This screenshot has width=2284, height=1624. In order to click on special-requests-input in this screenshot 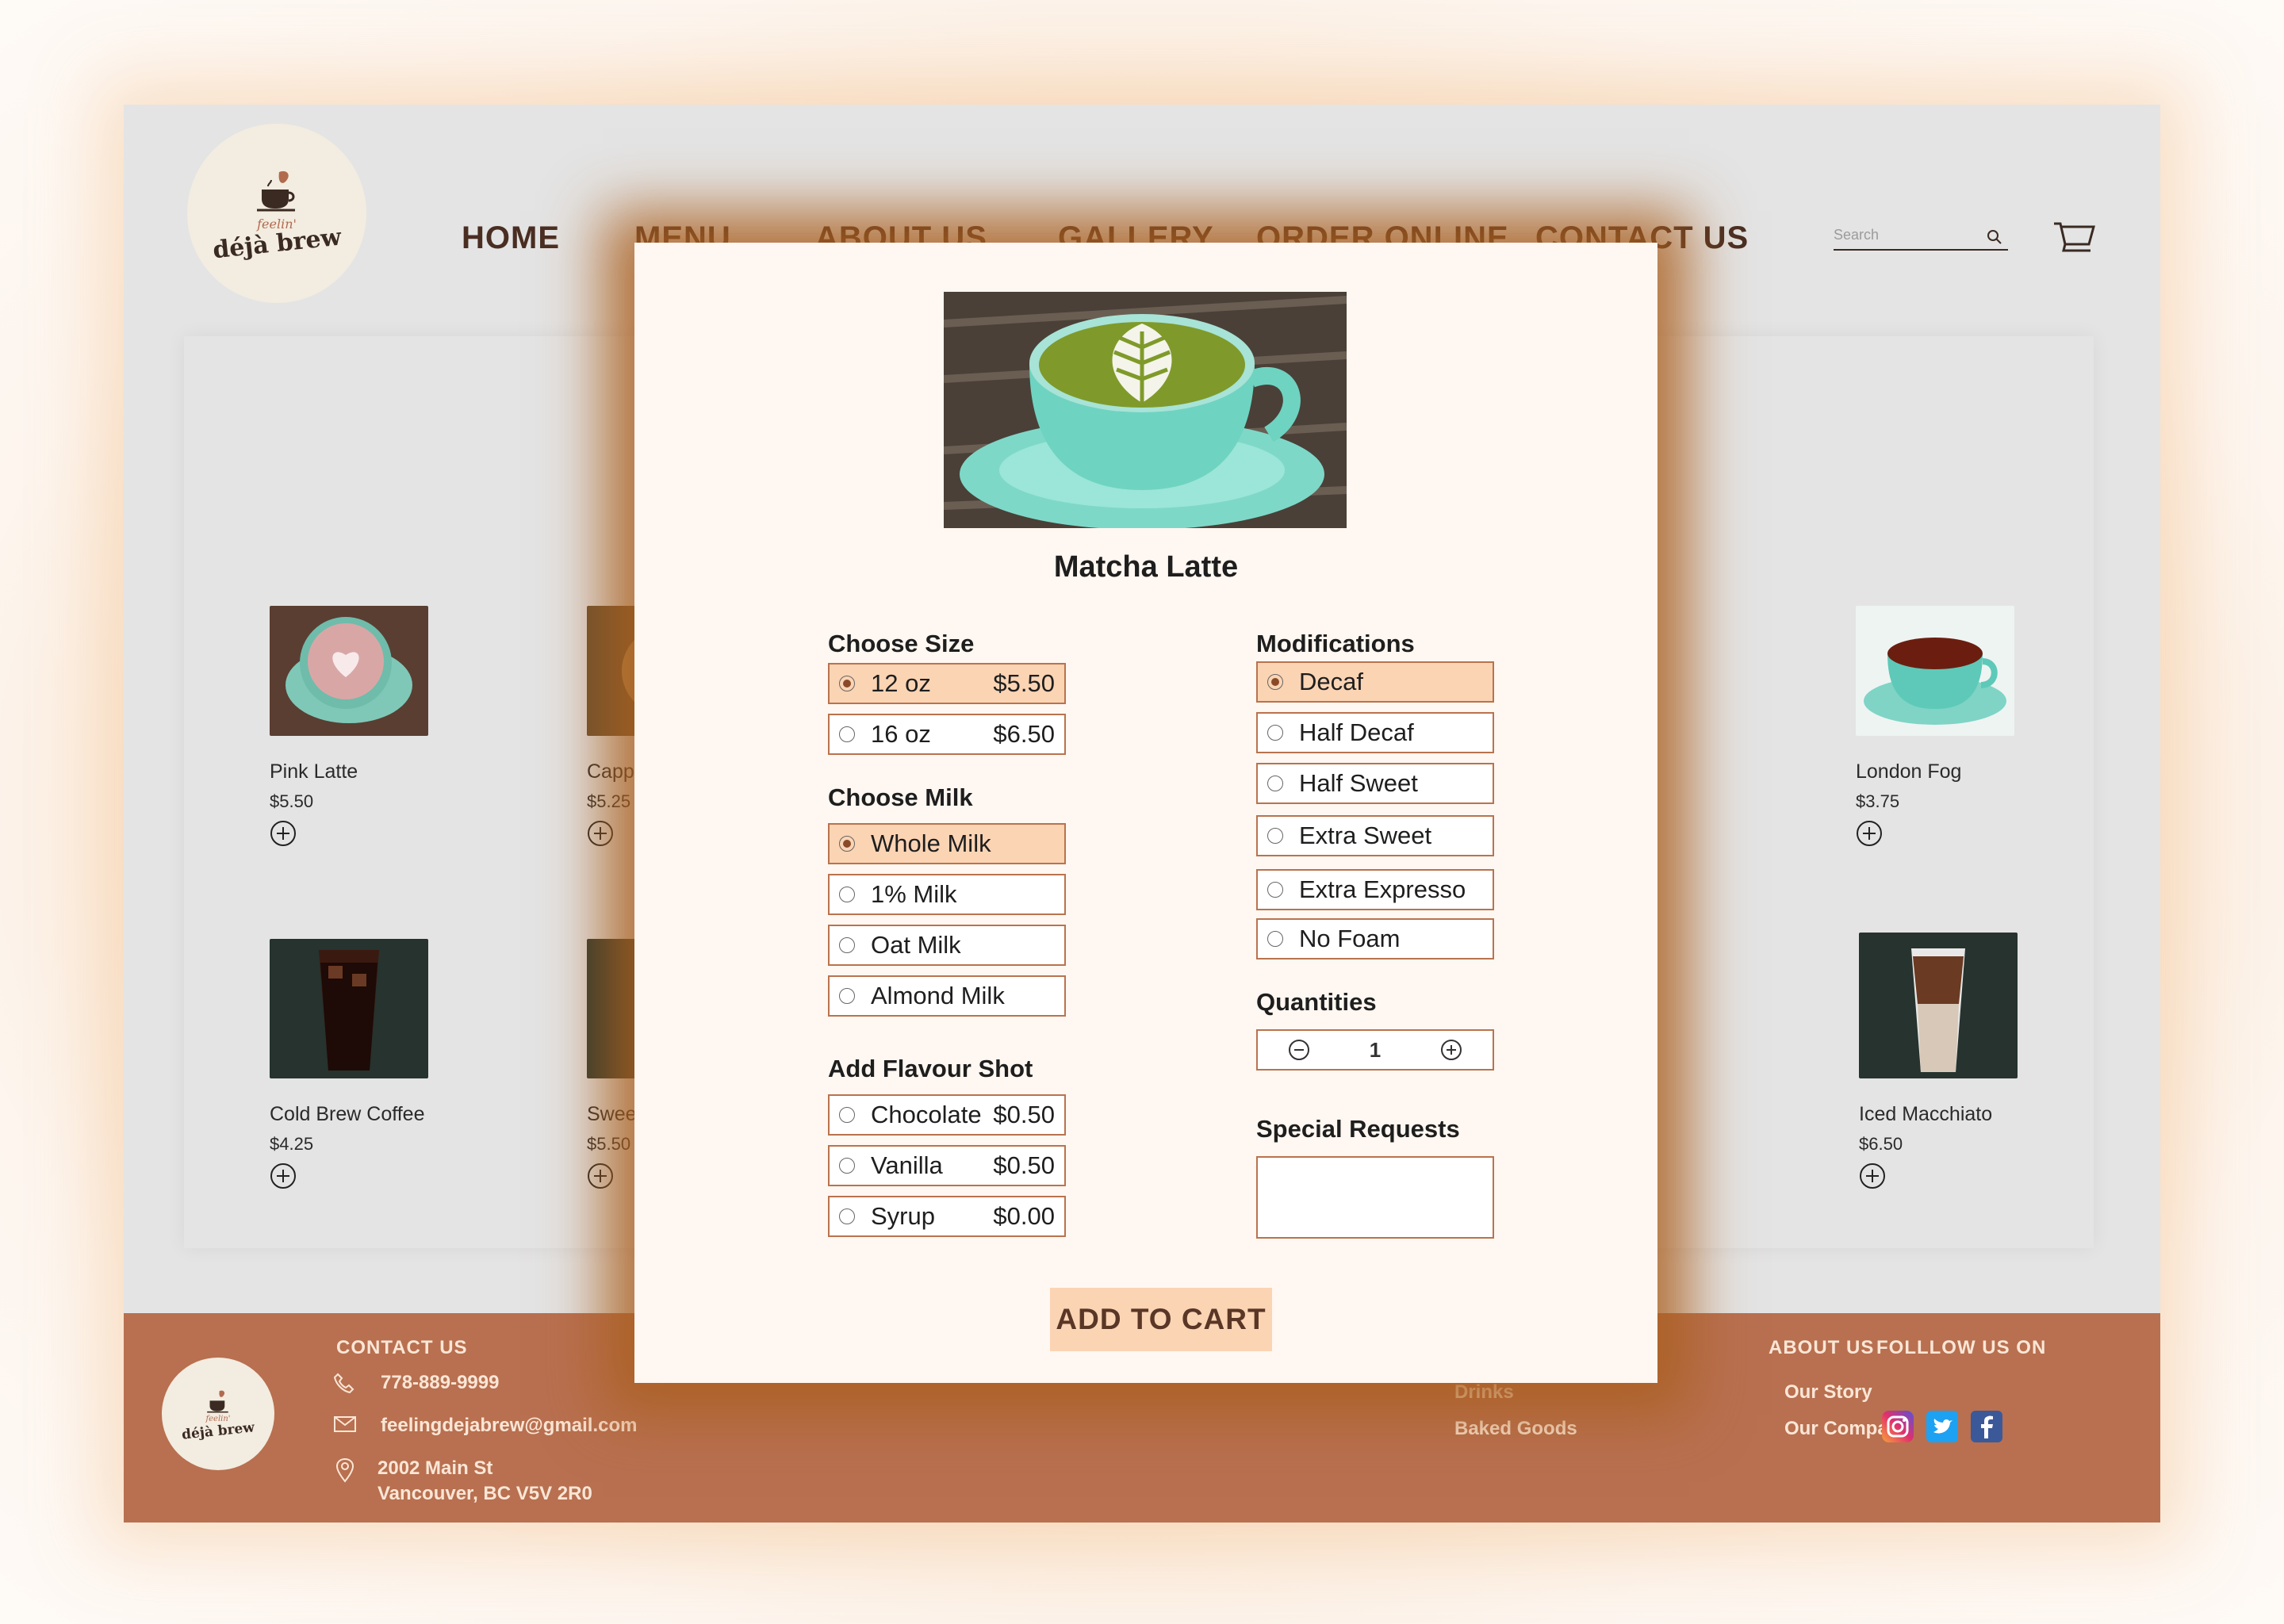, I will do `click(1375, 1197)`.